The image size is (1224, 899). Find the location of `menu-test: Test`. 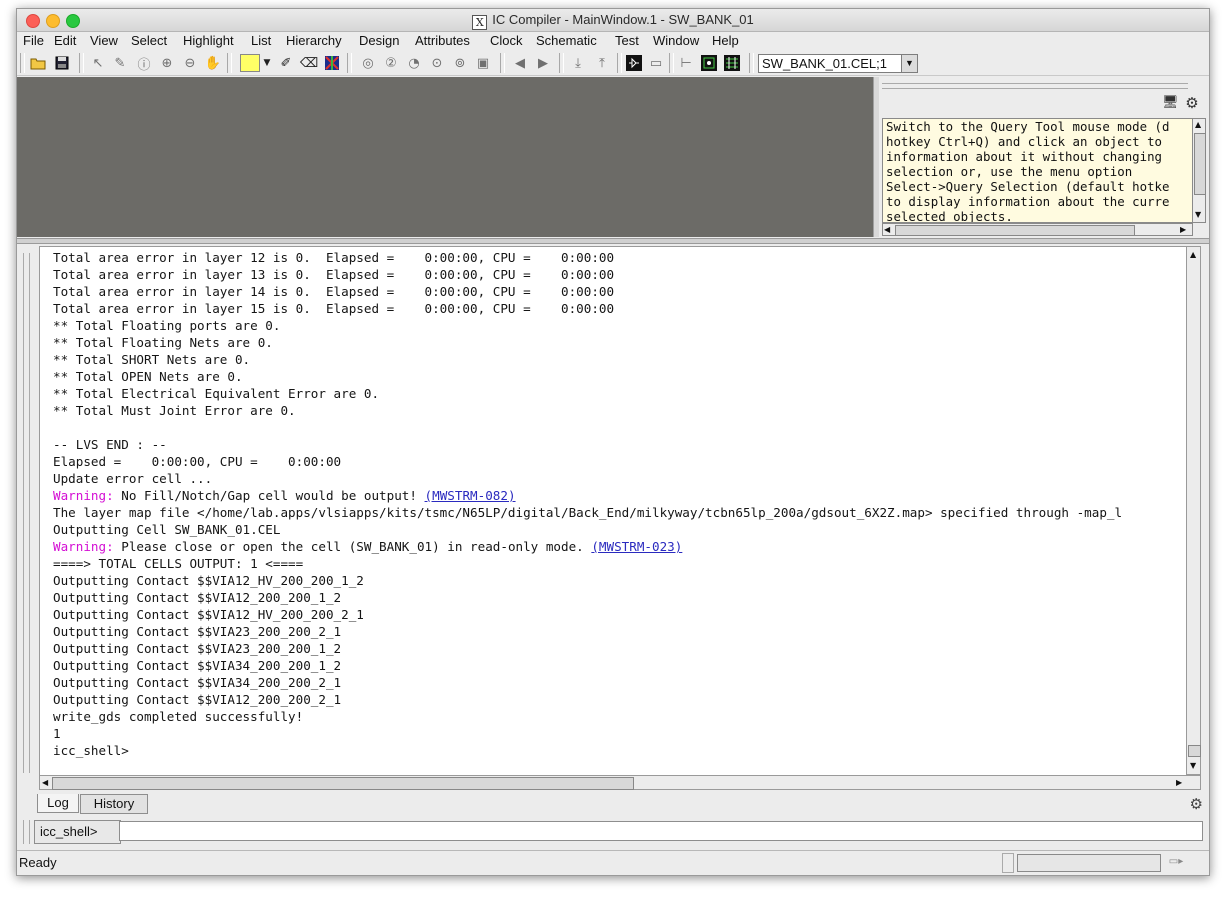

menu-test: Test is located at coordinates (627, 40).